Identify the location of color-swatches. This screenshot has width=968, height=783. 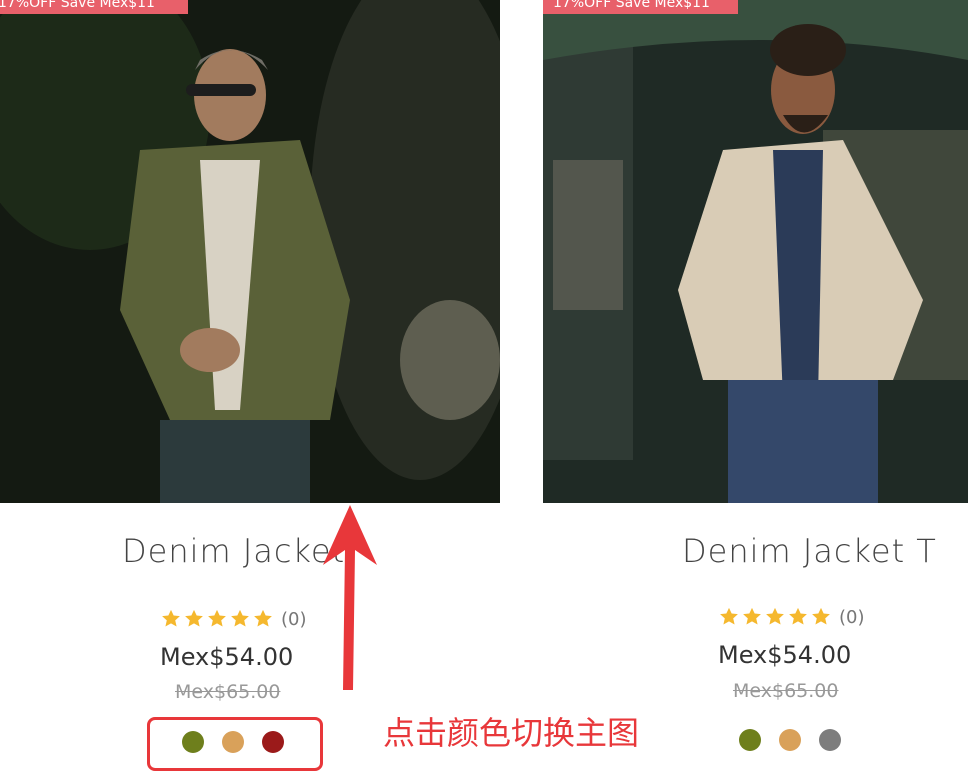
(790, 740).